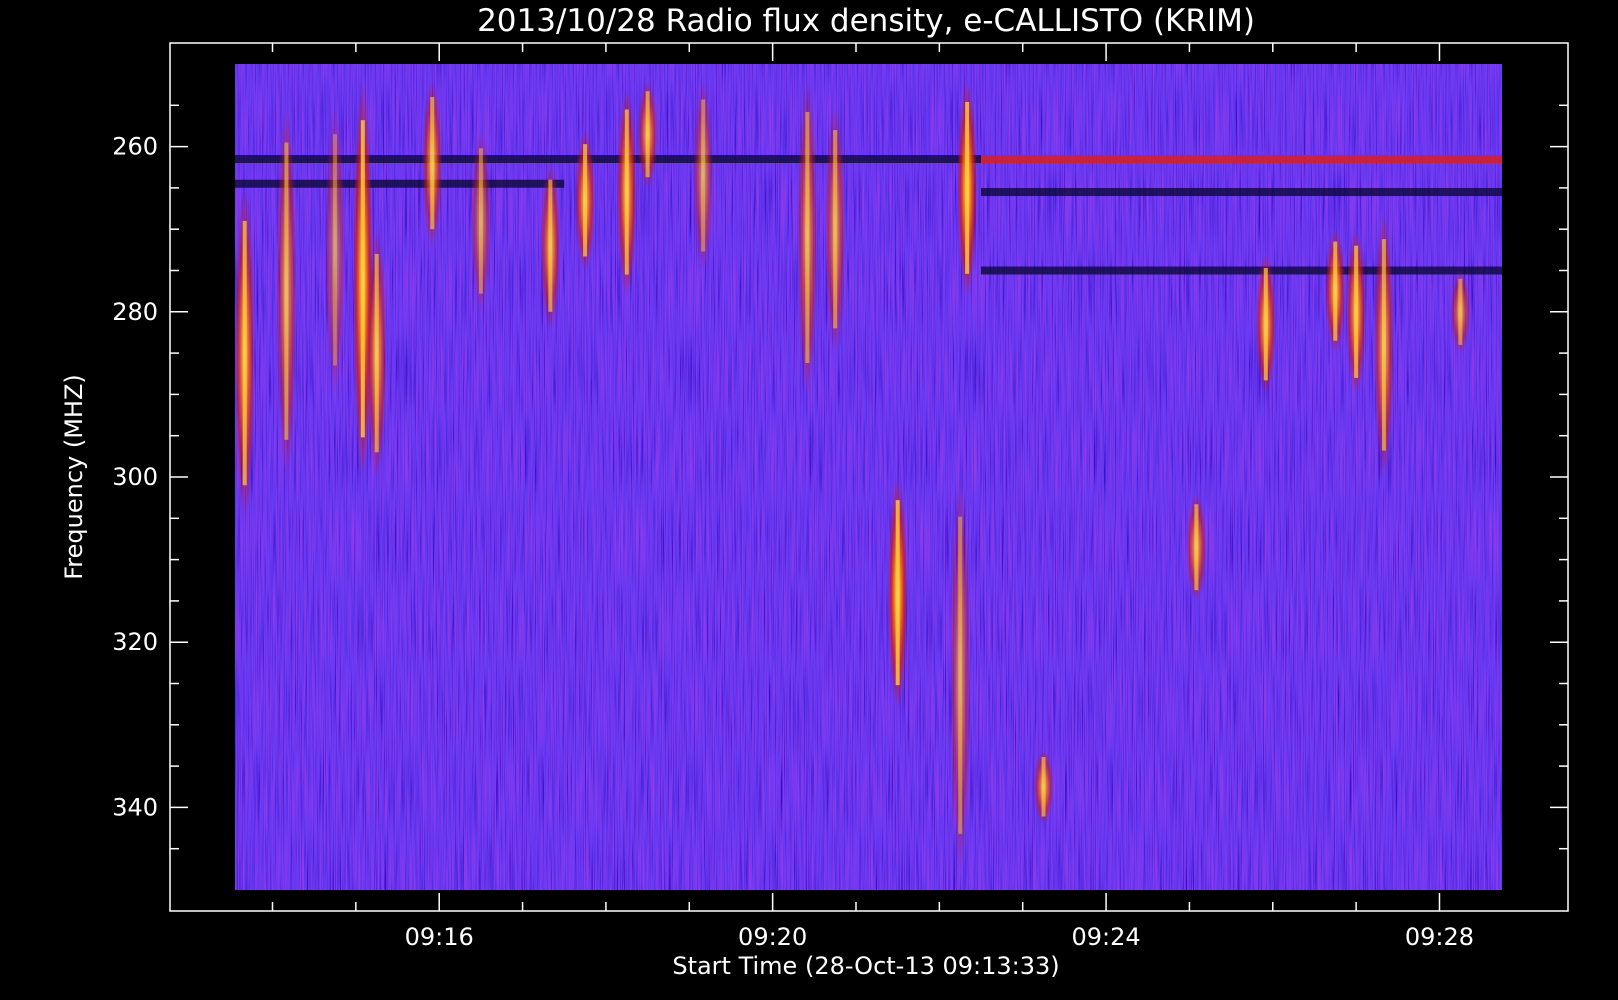  What do you see at coordinates (1105, 937) in the screenshot?
I see `x-tick-label: 09:24` at bounding box center [1105, 937].